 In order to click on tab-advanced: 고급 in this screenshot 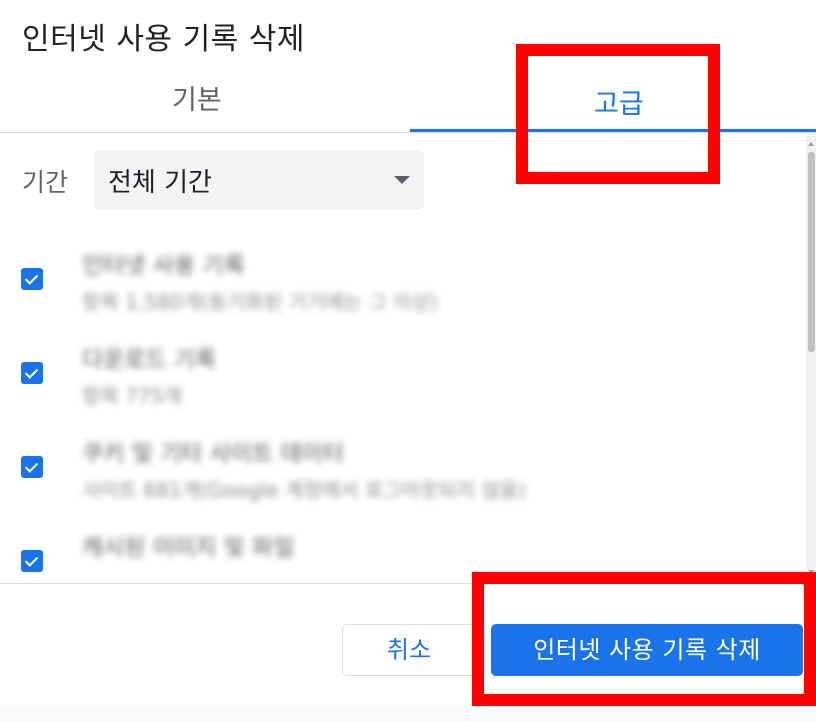, I will do `click(619, 101)`.